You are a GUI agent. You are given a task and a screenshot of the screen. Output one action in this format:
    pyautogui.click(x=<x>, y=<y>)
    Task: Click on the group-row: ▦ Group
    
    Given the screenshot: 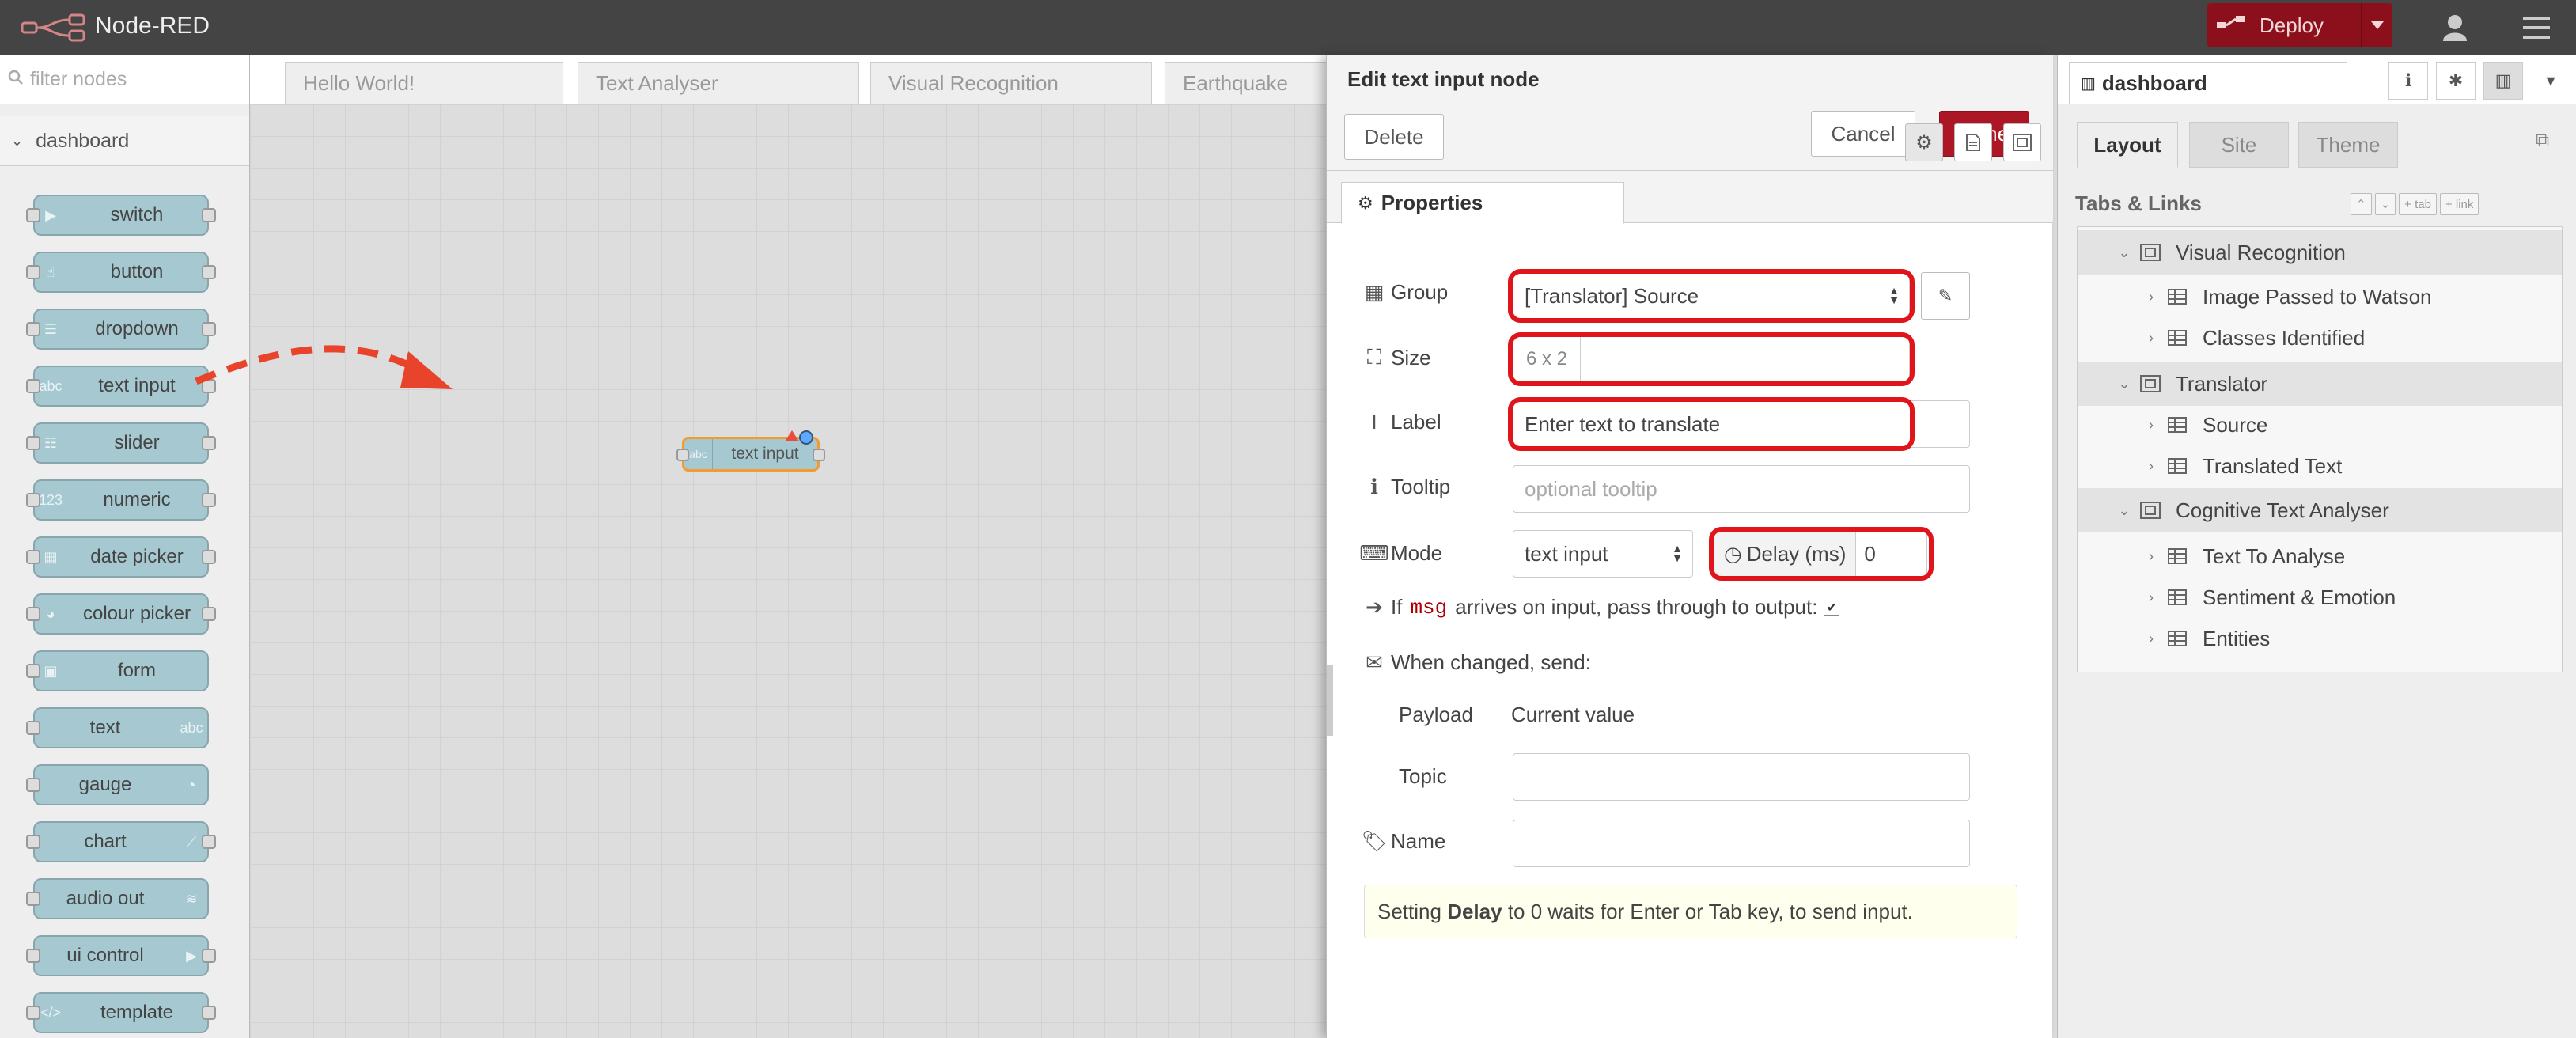 What is the action you would take?
    pyautogui.click(x=1406, y=292)
    